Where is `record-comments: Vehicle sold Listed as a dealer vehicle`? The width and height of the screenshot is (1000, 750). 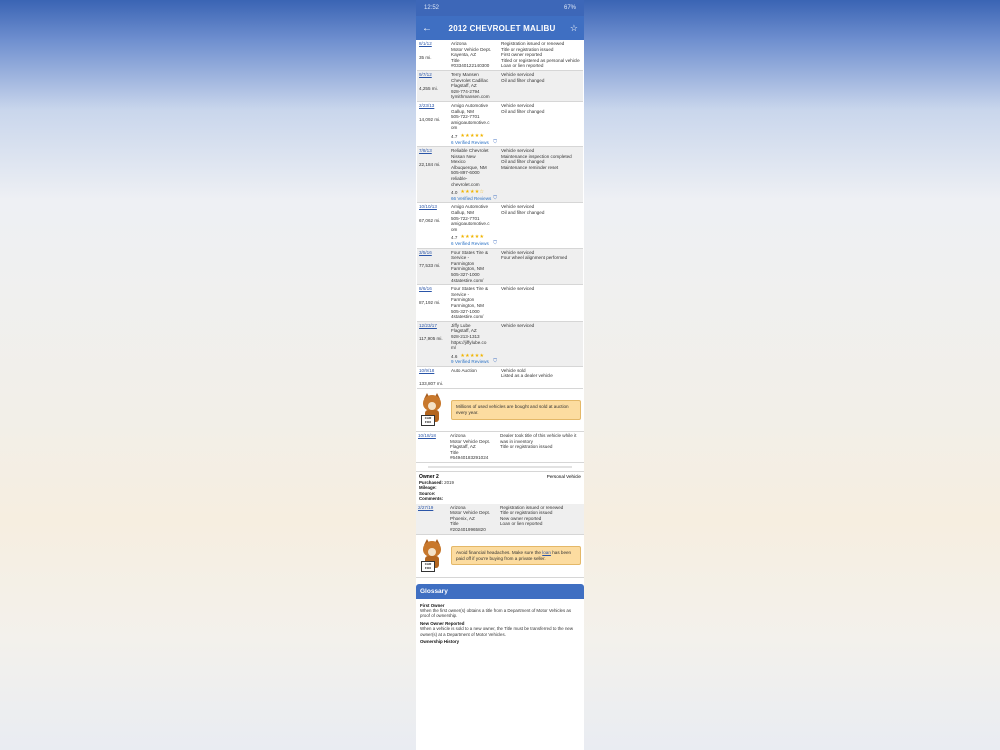
record-comments: Vehicle sold Listed as a dealer vehicle is located at coordinates (541, 377).